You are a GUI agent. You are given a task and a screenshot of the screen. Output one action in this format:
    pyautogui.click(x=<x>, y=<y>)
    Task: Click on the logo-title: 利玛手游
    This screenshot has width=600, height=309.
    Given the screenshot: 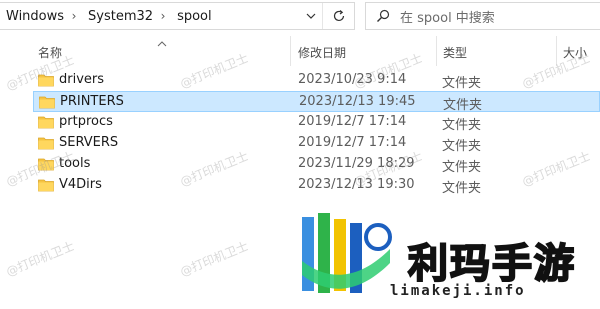 What is the action you would take?
    pyautogui.click(x=491, y=263)
    